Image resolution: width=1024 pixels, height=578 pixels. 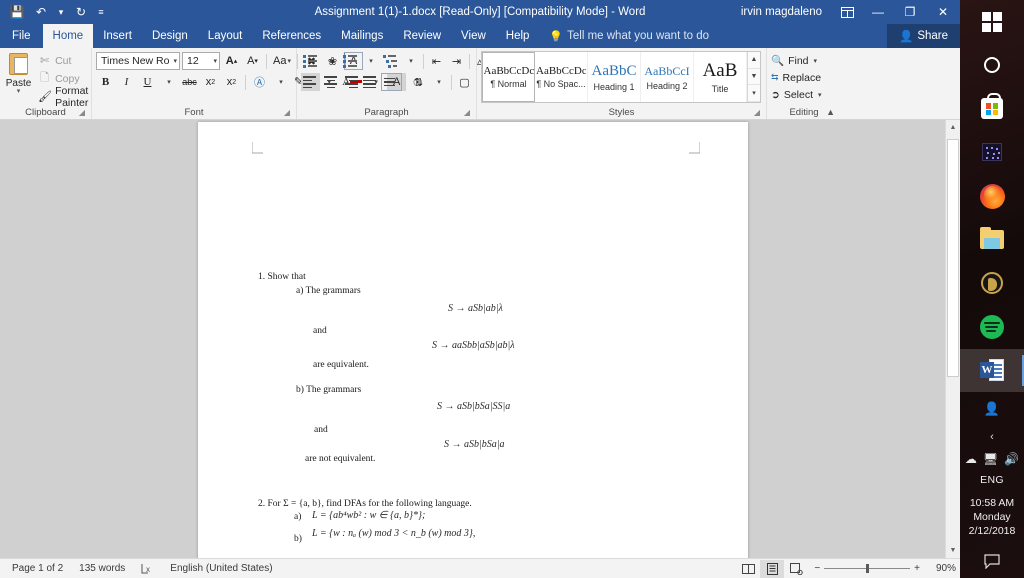 I want to click on tab-insert: Insert, so click(x=117, y=36).